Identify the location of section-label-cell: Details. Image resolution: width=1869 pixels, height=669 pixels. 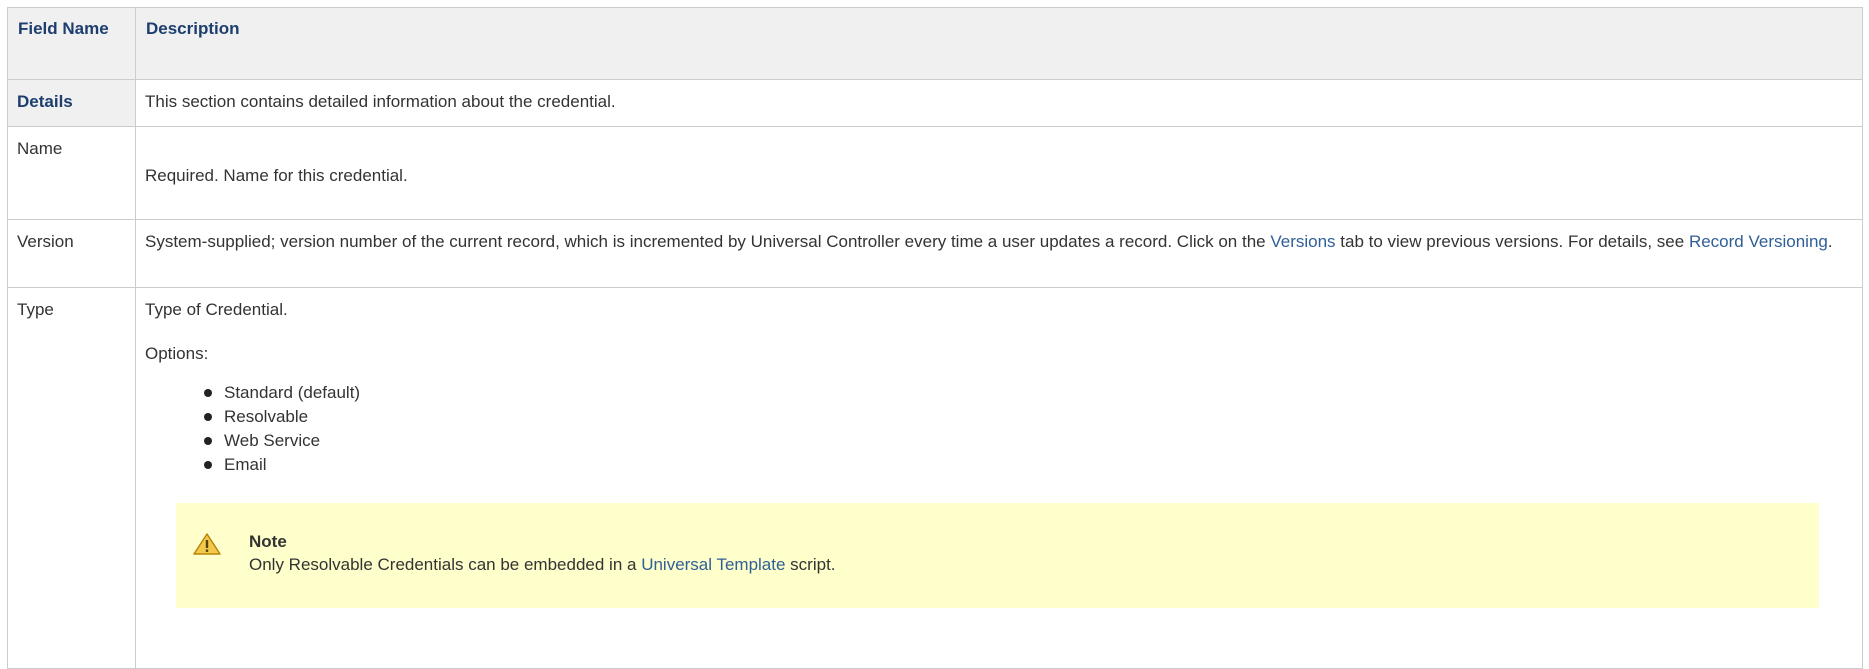
(71, 103).